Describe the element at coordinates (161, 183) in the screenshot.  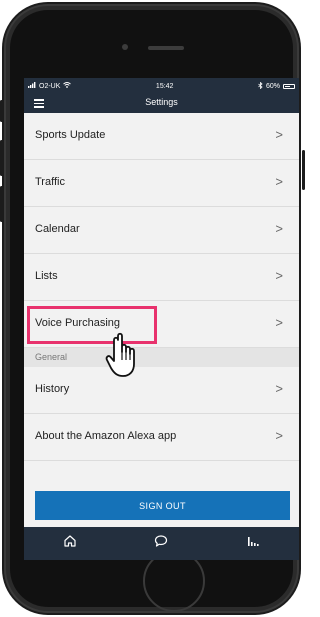
I see `settings-item-traffic: Traffic >` at that location.